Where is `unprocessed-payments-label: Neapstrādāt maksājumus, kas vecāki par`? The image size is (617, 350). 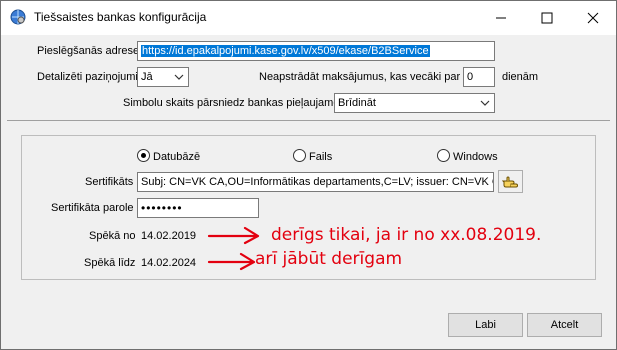
unprocessed-payments-label: Neapstrādāt maksājumus, kas vecāki par is located at coordinates (360, 77).